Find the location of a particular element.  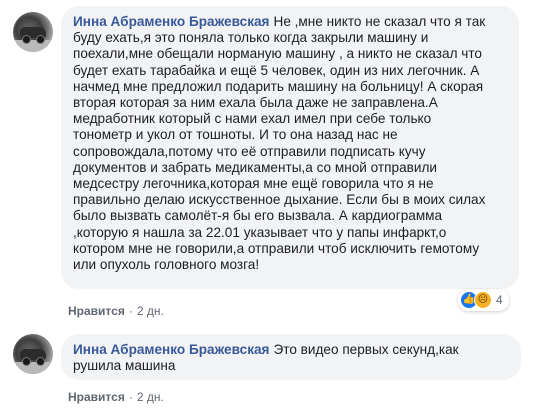

sad-icon: ☹ is located at coordinates (483, 300).